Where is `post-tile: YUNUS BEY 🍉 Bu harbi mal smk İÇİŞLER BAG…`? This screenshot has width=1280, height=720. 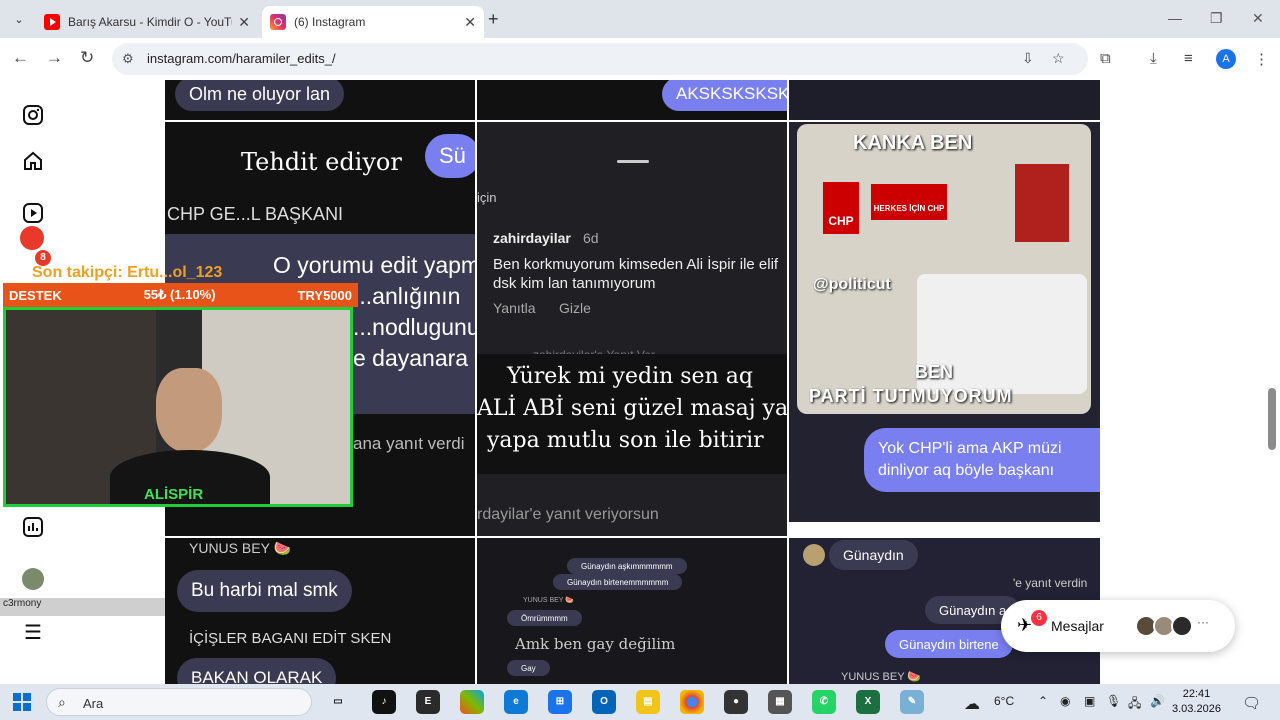
post-tile: YUNUS BEY 🍉 Bu harbi mal smk İÇİŞLER BAG… is located at coordinates (320, 611).